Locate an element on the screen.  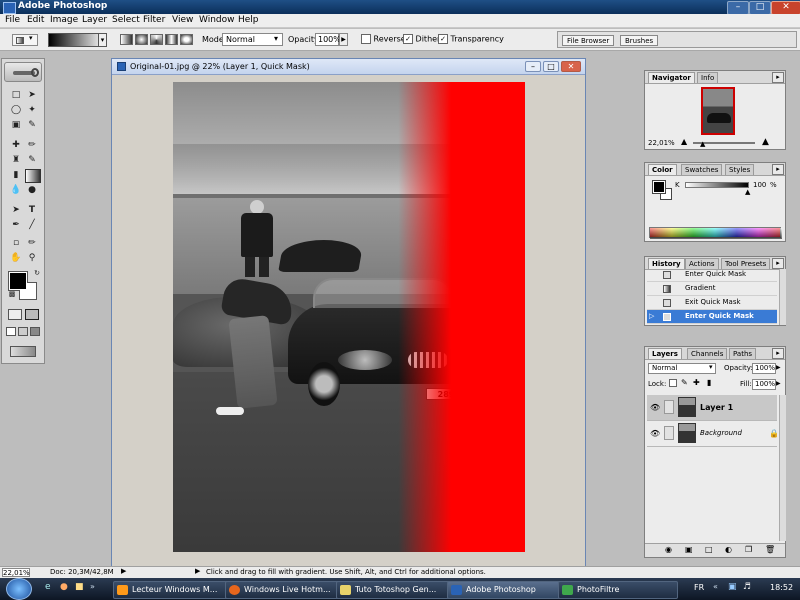
radial-gradient-icon is located at coordinates (141, 39).